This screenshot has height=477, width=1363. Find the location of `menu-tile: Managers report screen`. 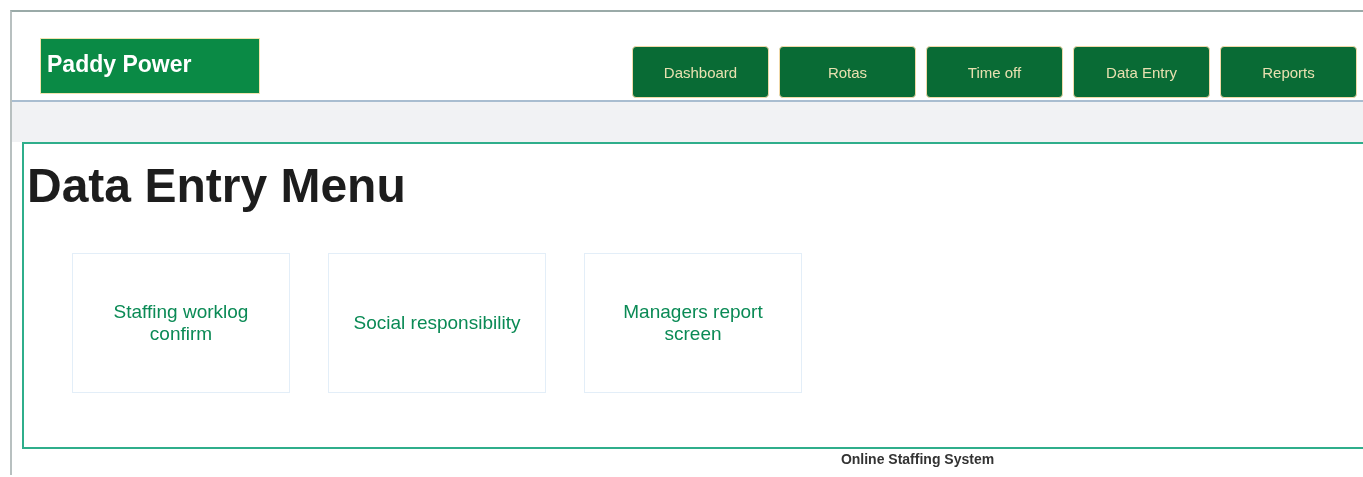

menu-tile: Managers report screen is located at coordinates (693, 323).